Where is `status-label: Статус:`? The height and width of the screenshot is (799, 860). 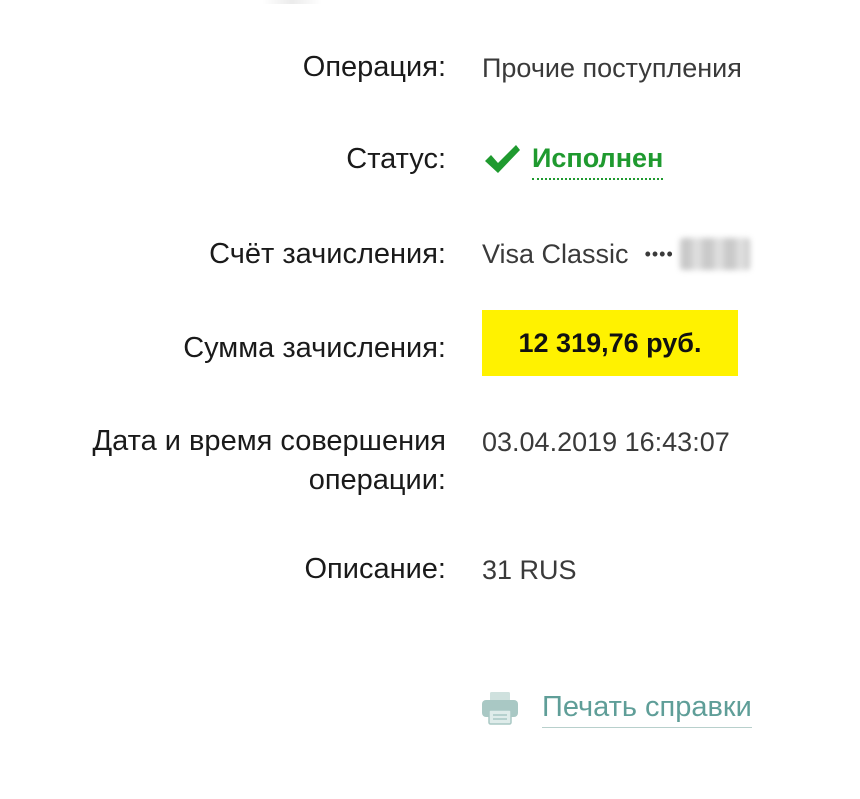
status-label: Статус: is located at coordinates (396, 159).